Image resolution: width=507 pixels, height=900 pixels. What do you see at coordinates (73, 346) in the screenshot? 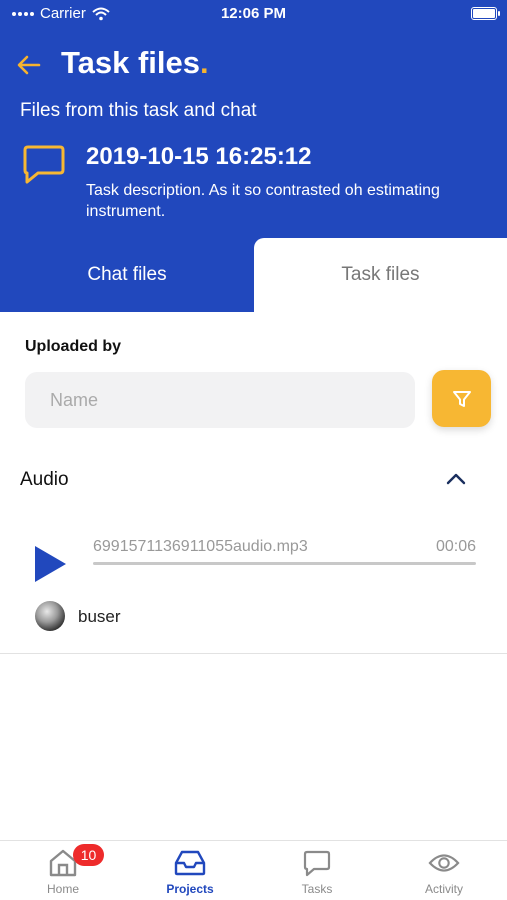
I see `uploaded-by-label: Uploaded by` at bounding box center [73, 346].